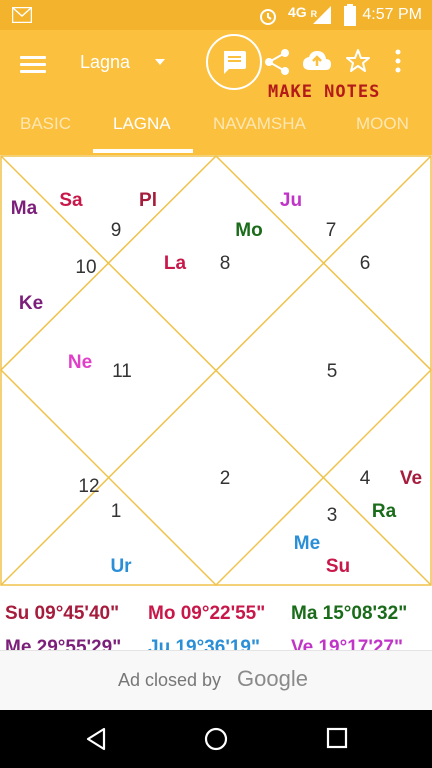 This screenshot has height=768, width=432. I want to click on chart-type-dropdown: Lagna, so click(122, 62).